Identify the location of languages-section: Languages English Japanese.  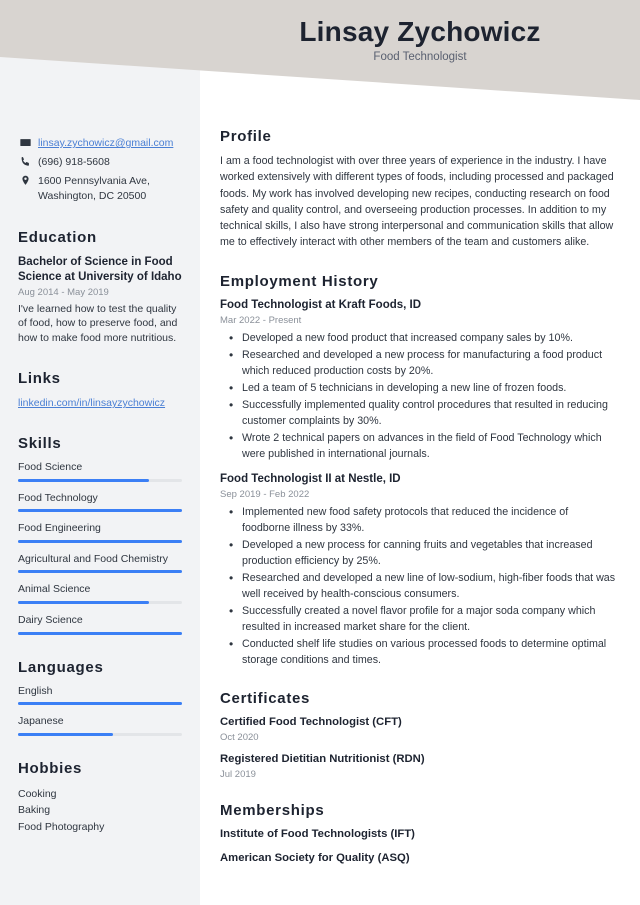
(100, 697).